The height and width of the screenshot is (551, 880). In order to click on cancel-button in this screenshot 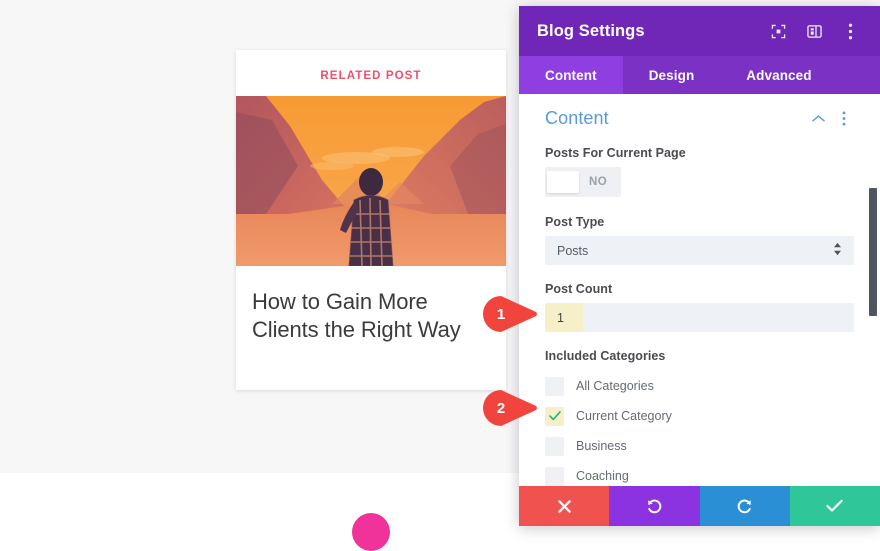, I will do `click(564, 506)`.